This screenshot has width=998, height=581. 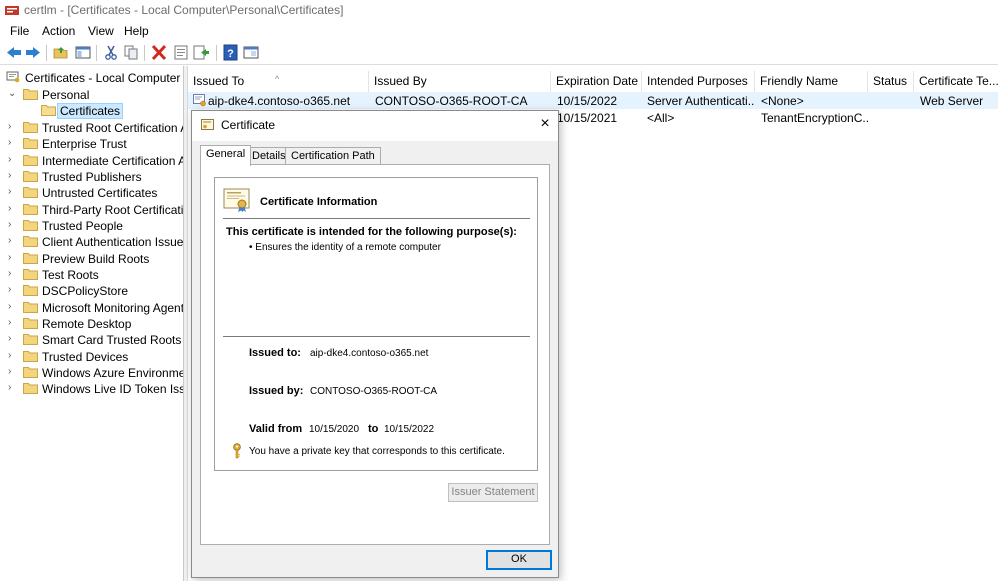 What do you see at coordinates (782, 101) in the screenshot?
I see `cell-friendly-name: <None>` at bounding box center [782, 101].